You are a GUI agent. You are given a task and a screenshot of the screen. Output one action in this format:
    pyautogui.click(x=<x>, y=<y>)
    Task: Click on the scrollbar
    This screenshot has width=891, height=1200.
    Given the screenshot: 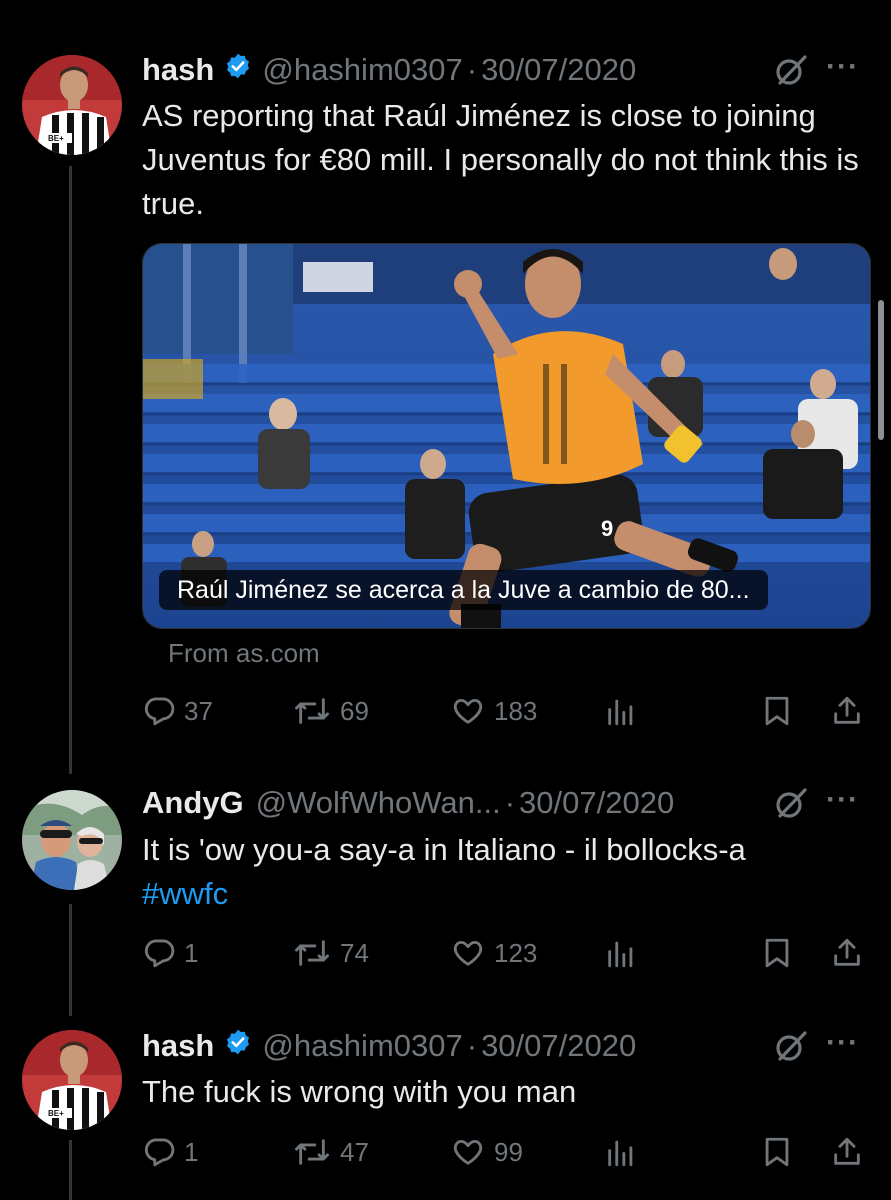 What is the action you would take?
    pyautogui.click(x=881, y=370)
    